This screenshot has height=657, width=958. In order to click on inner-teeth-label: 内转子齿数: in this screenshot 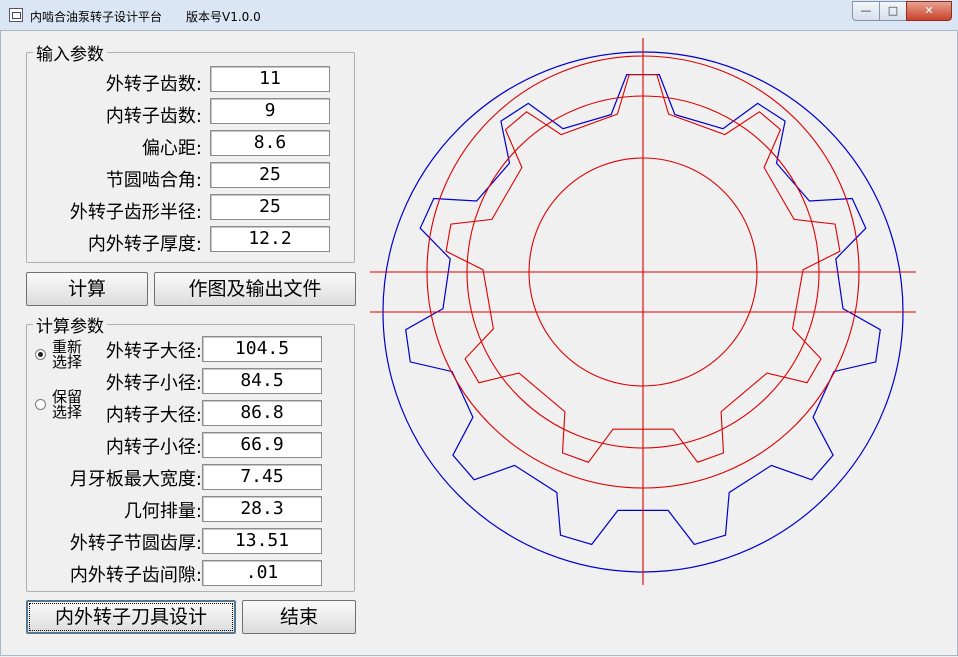, I will do `click(153, 116)`.